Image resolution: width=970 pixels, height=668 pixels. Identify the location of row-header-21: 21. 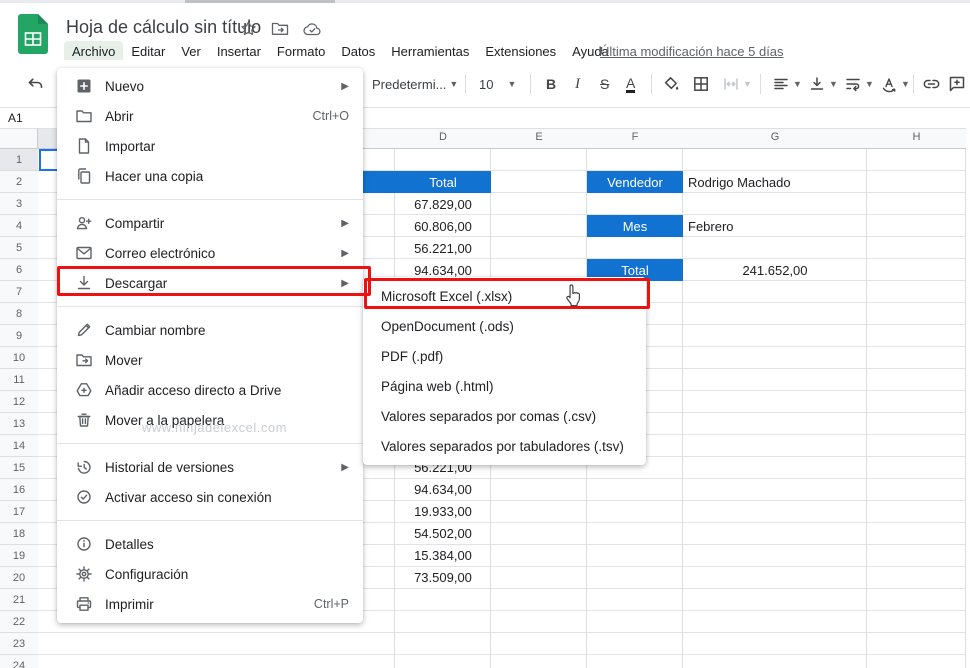
(19, 600).